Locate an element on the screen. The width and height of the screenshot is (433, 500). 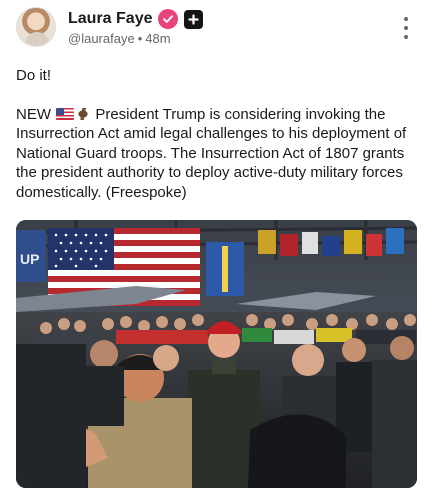
sign-text: UP is located at coordinates (29, 259).